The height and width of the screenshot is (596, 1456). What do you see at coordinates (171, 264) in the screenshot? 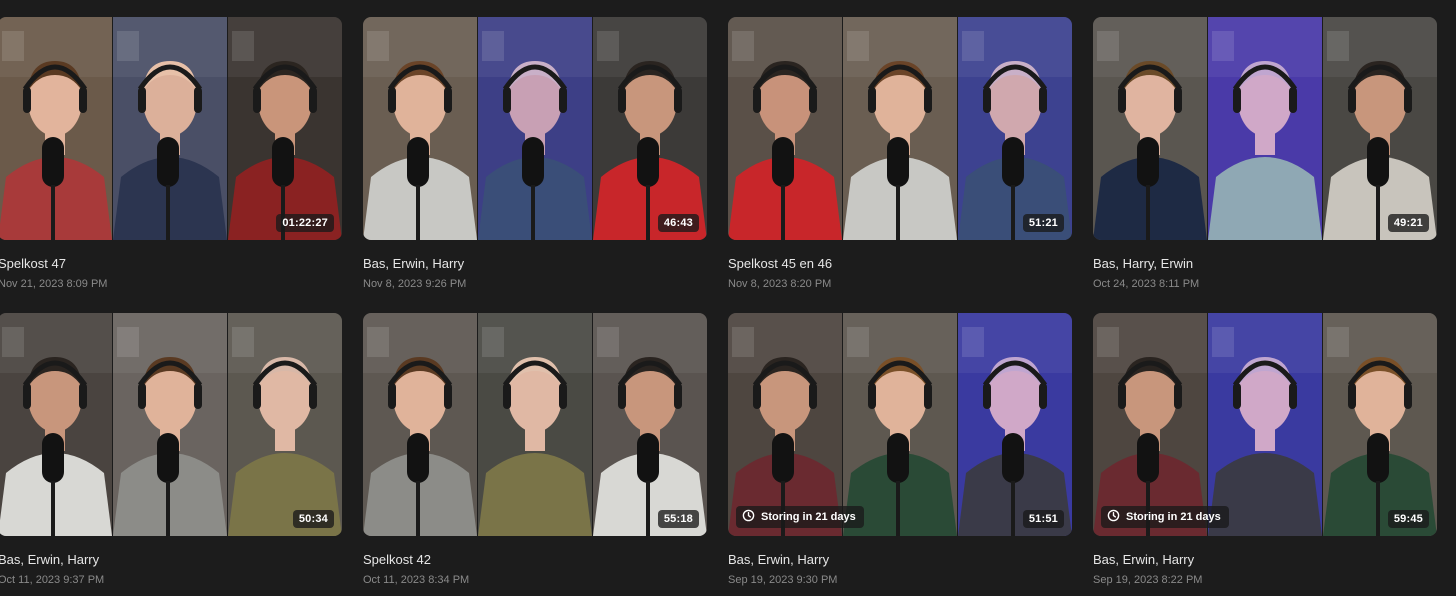
I see `recording-title: Spelkost 47` at bounding box center [171, 264].